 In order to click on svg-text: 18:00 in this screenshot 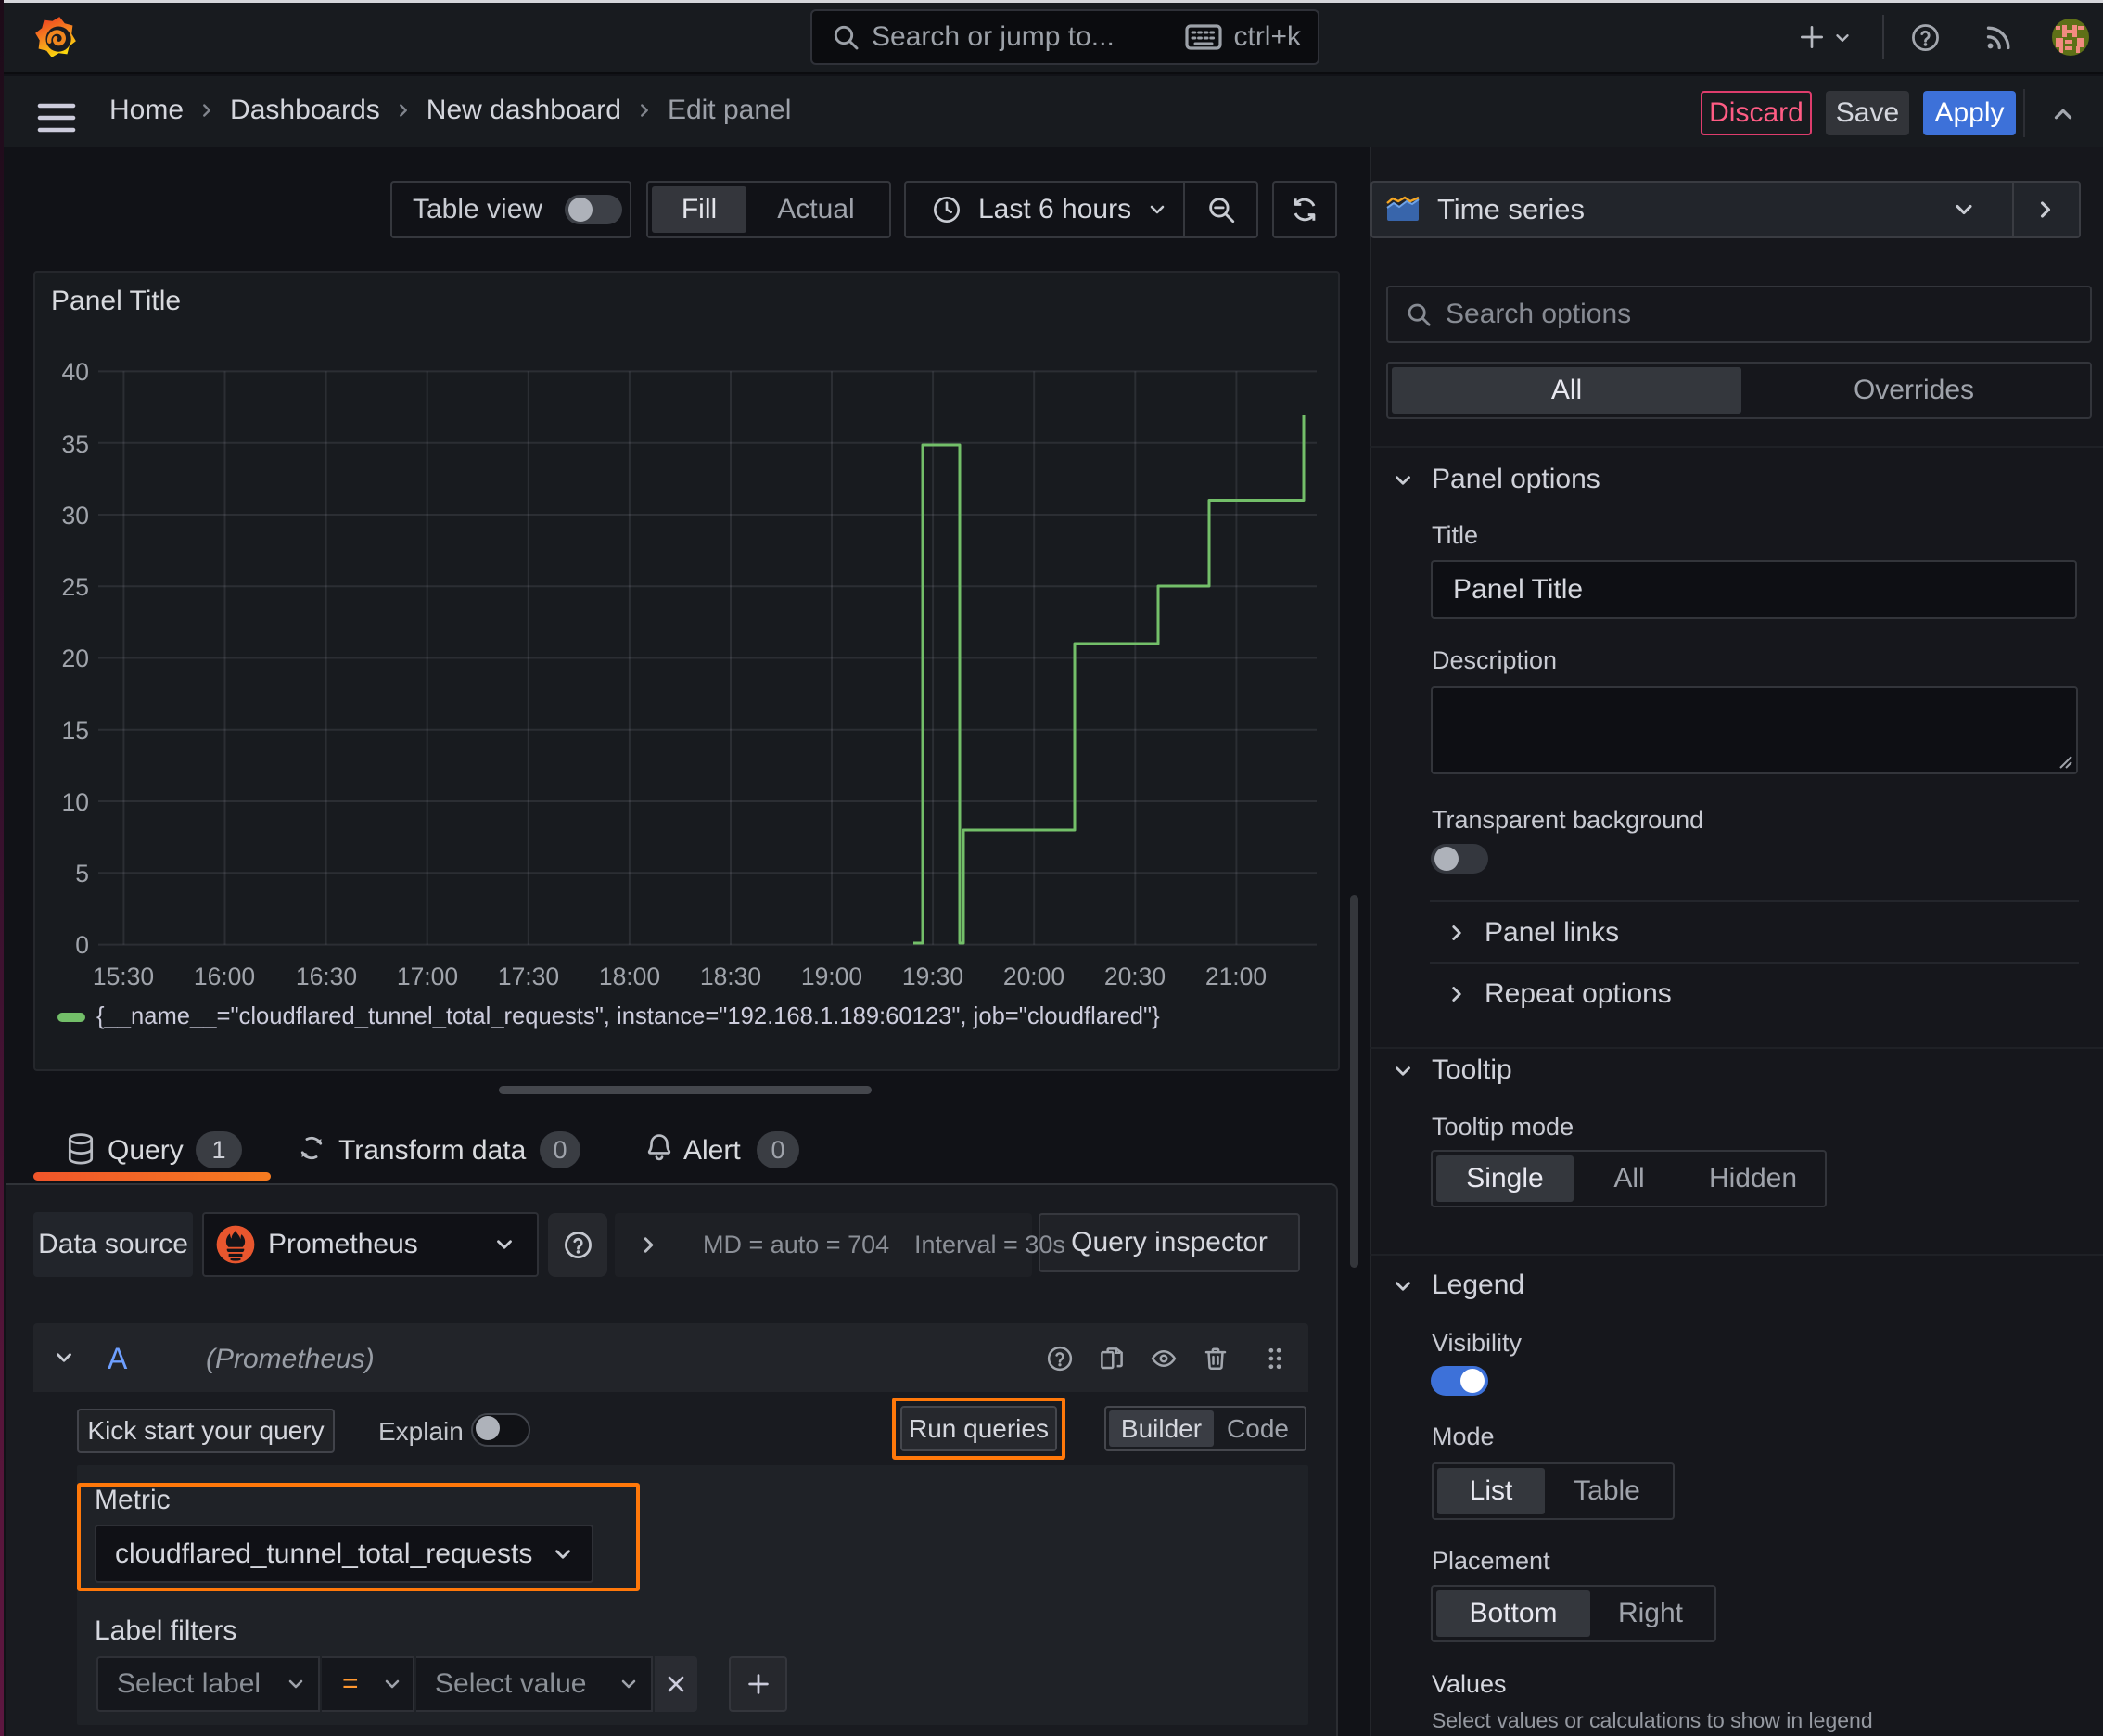, I will do `click(629, 976)`.